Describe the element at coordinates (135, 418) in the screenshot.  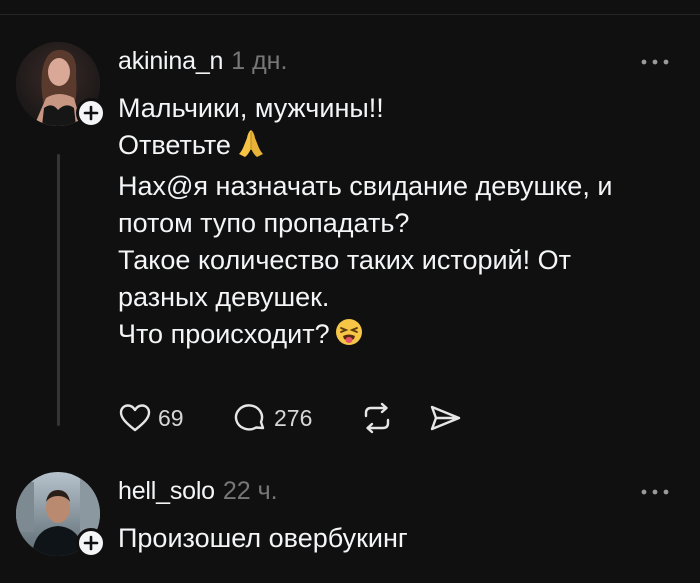
I see `heart-icon` at that location.